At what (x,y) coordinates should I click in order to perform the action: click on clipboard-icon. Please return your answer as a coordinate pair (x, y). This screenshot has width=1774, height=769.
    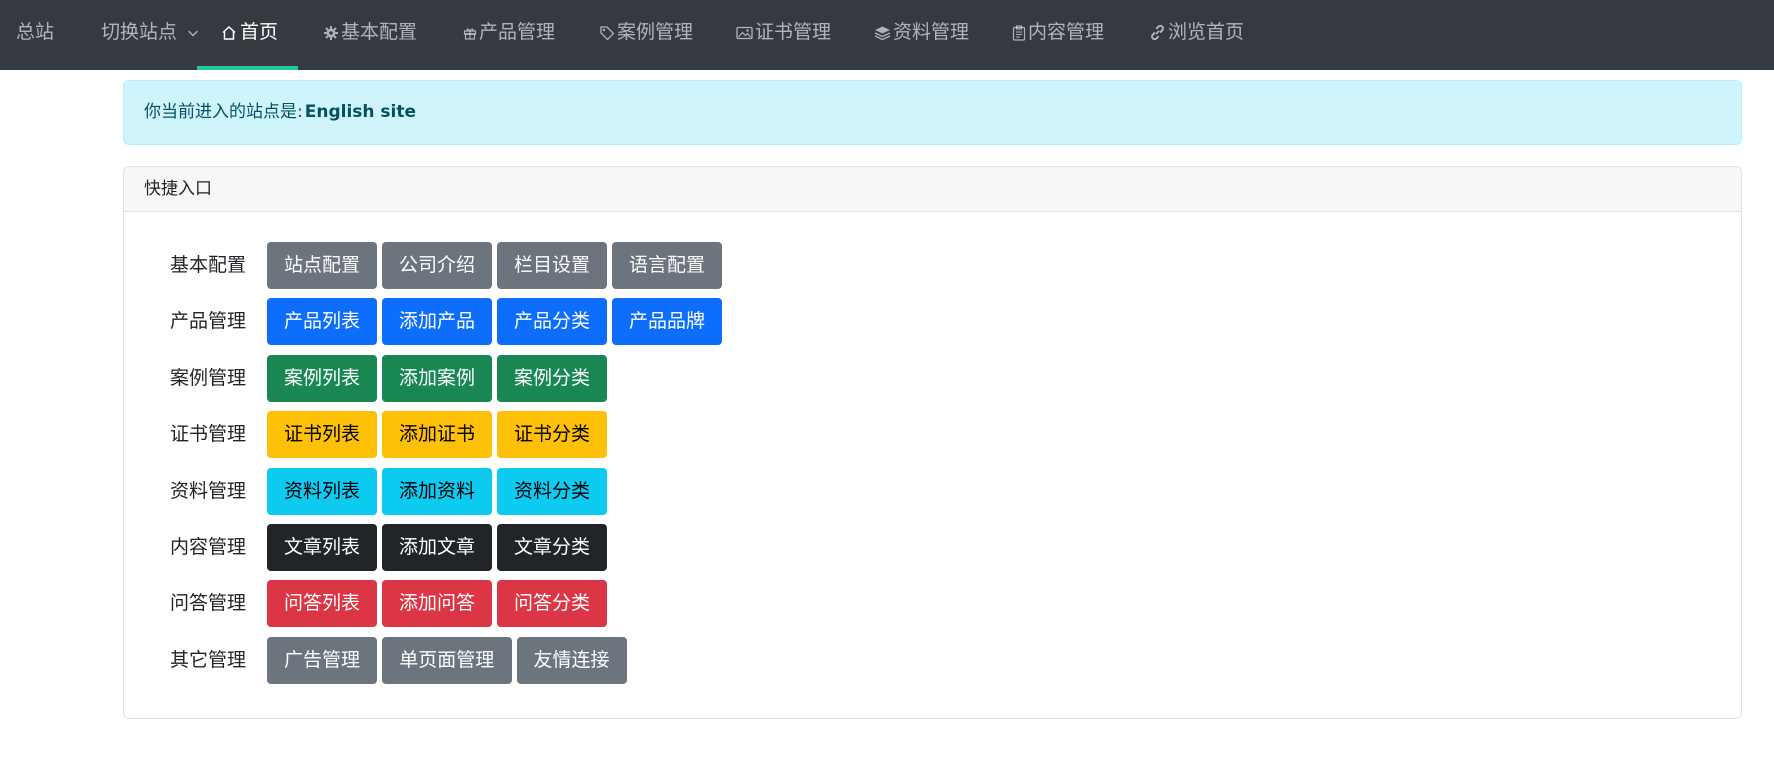
    Looking at the image, I should click on (1019, 32).